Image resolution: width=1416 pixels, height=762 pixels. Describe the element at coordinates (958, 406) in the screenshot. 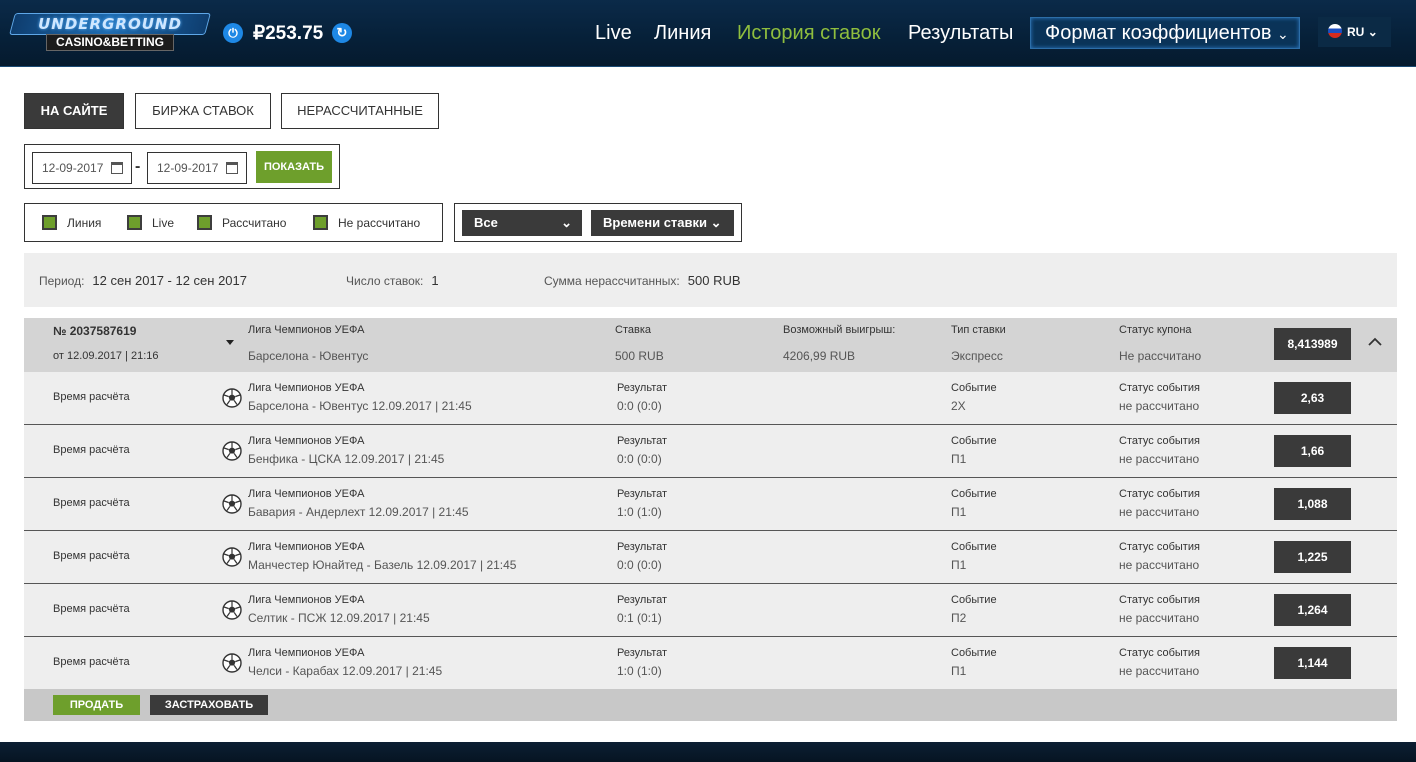

I see `event-value: 2X` at that location.